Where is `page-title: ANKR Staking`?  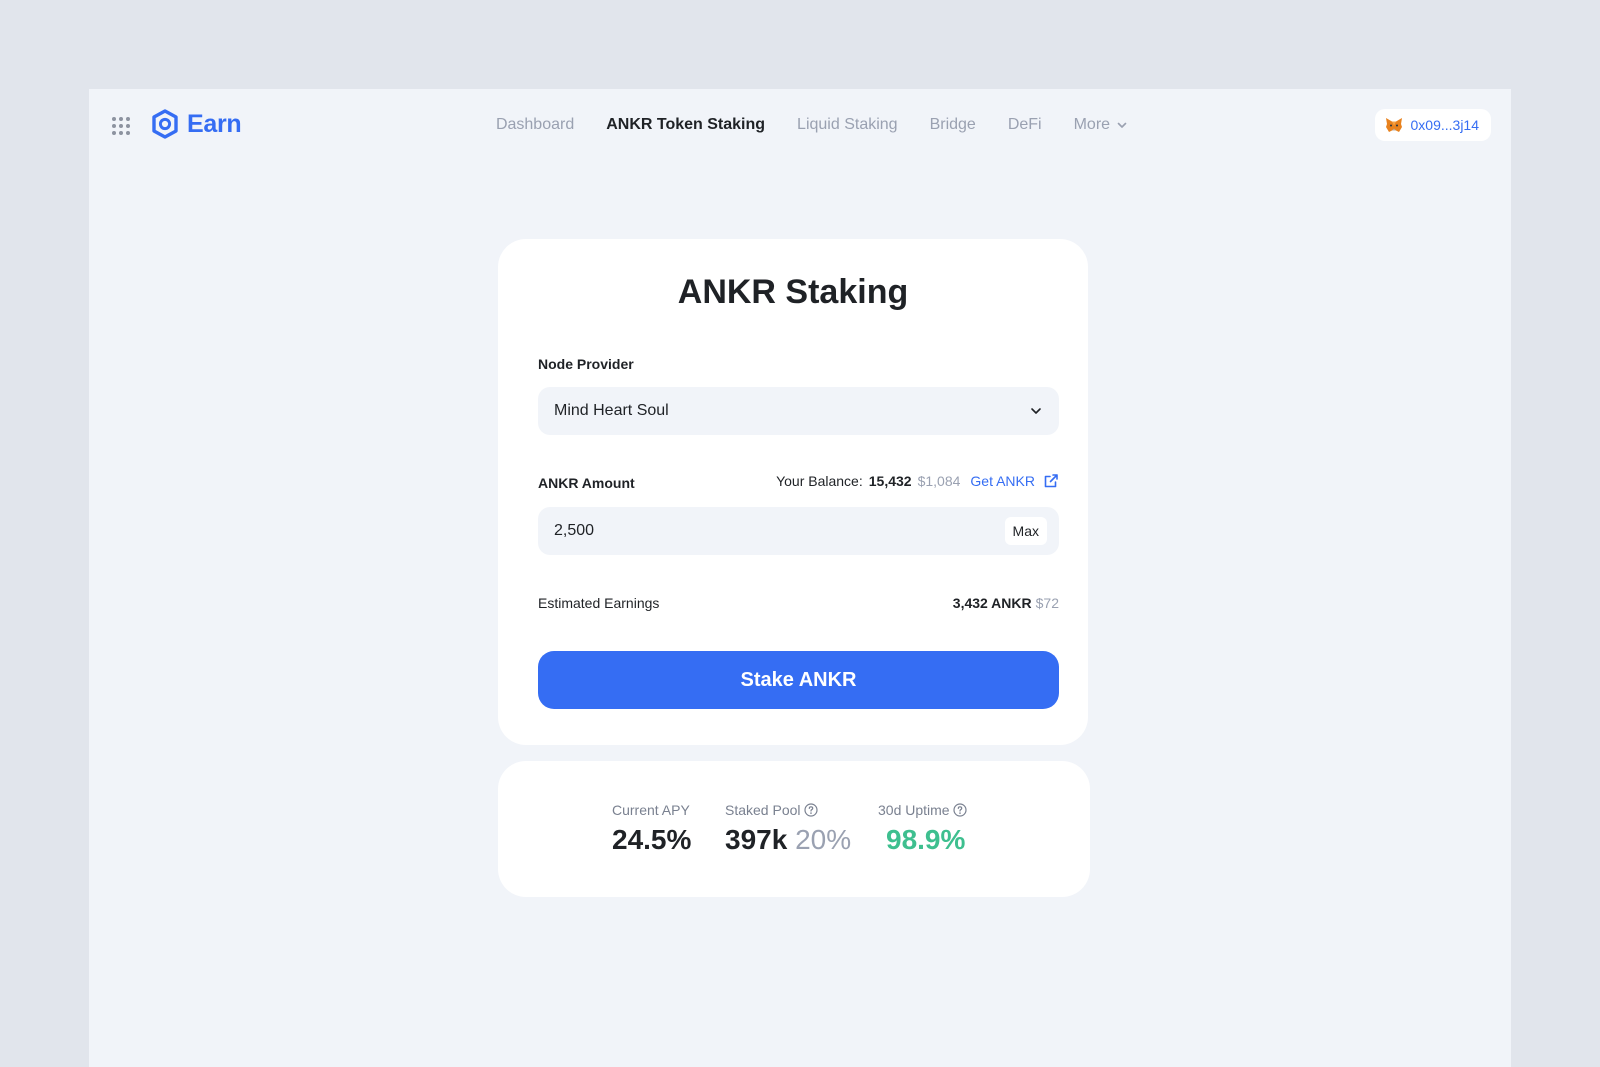 page-title: ANKR Staking is located at coordinates (793, 292).